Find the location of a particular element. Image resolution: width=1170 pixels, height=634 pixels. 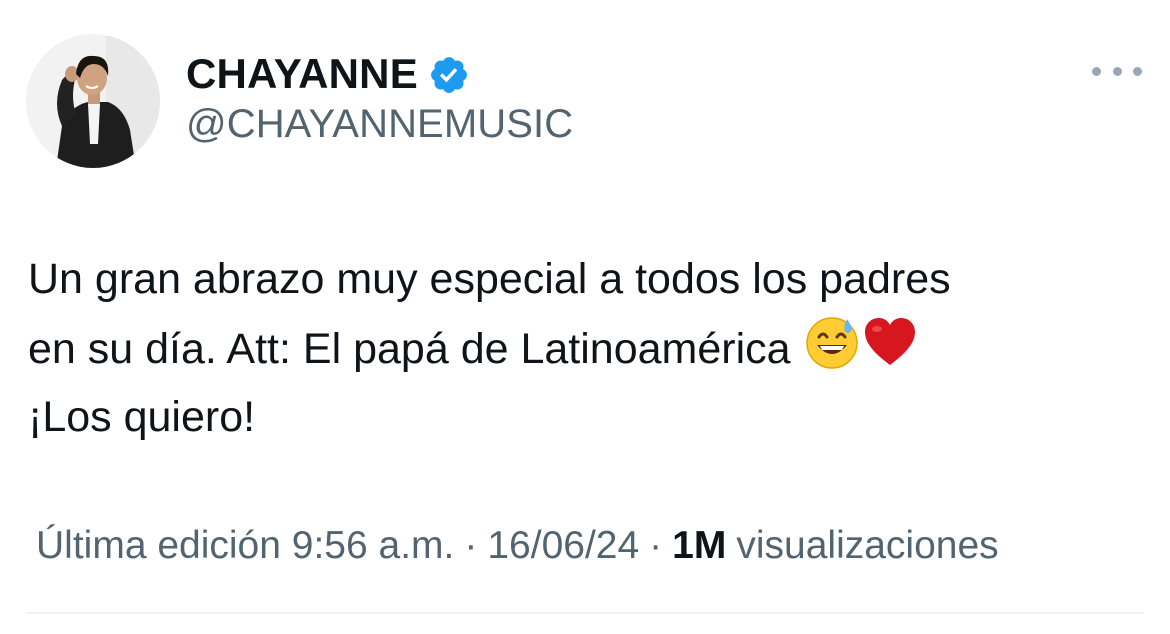

tweet-text-line-2: en su día. Att: El papá de Latinoamérica is located at coordinates (588, 348).